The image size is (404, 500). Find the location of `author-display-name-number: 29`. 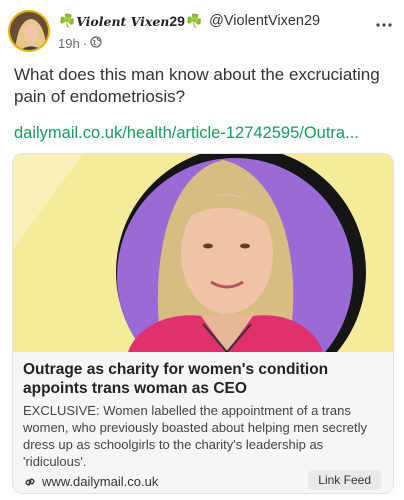

author-display-name-number: 29 is located at coordinates (177, 21).